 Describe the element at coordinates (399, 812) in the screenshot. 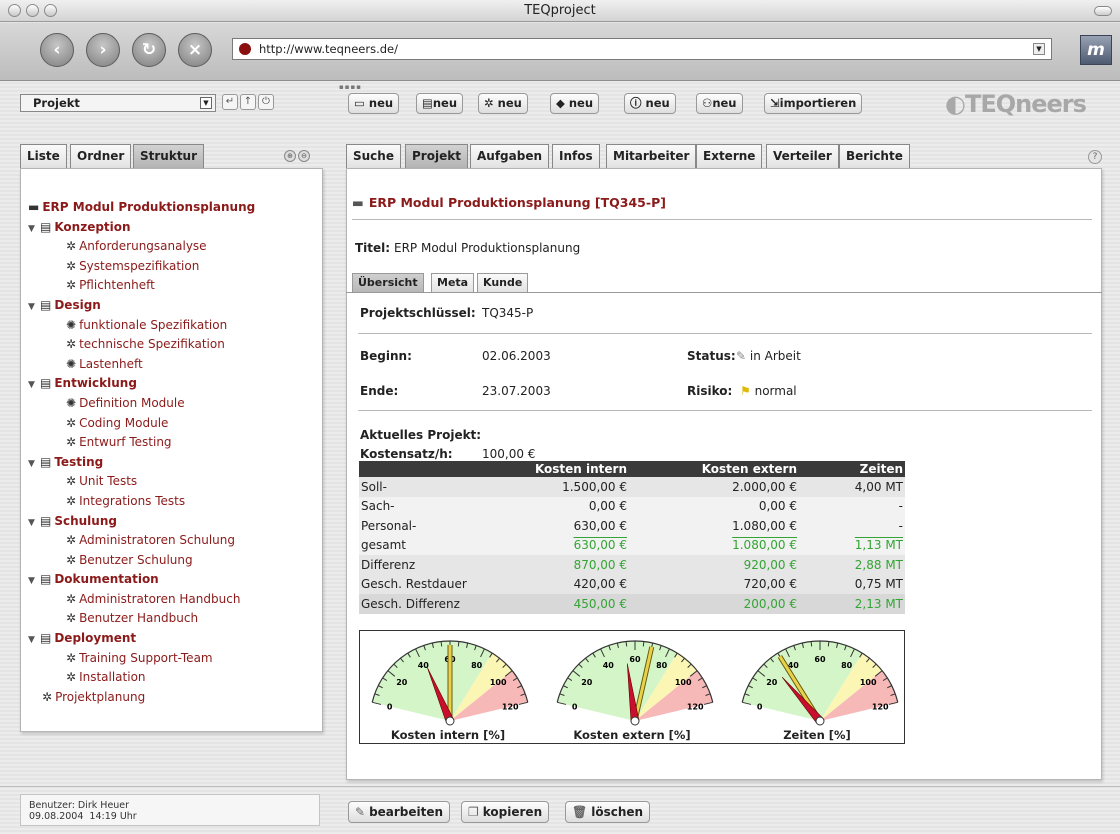

I see `edit-button: ✎ bearbeiten` at that location.